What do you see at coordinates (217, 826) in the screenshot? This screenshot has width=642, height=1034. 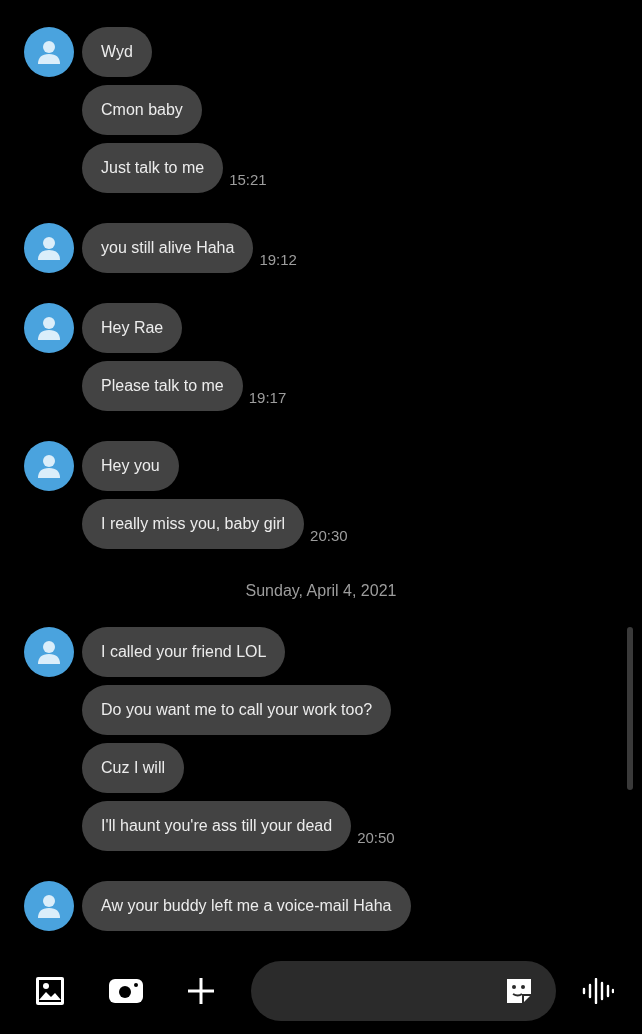 I see `message-bubble: I'll haunt you're ass till your dead` at bounding box center [217, 826].